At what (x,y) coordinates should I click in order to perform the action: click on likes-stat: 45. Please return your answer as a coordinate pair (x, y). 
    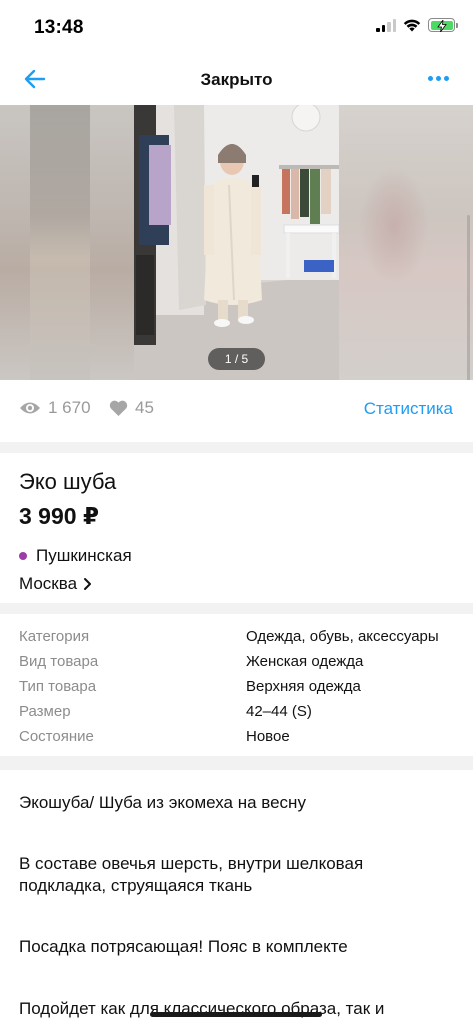
    Looking at the image, I should click on (131, 408).